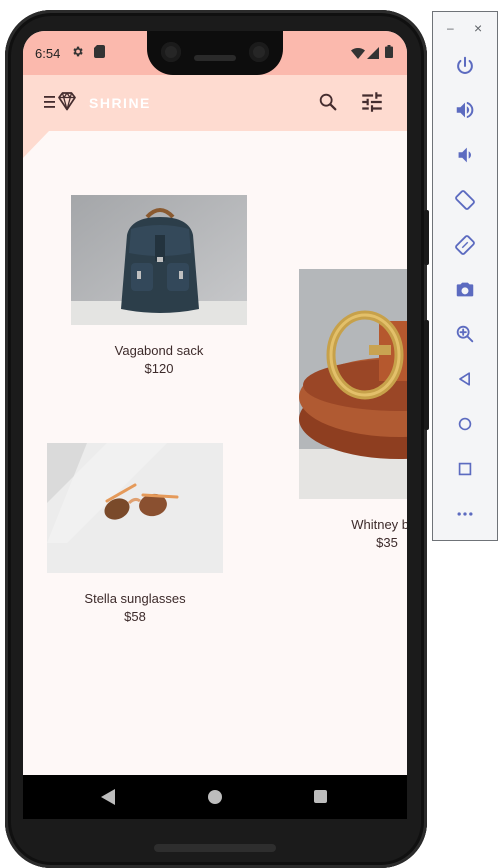  I want to click on nav-back-icon, so click(108, 799).